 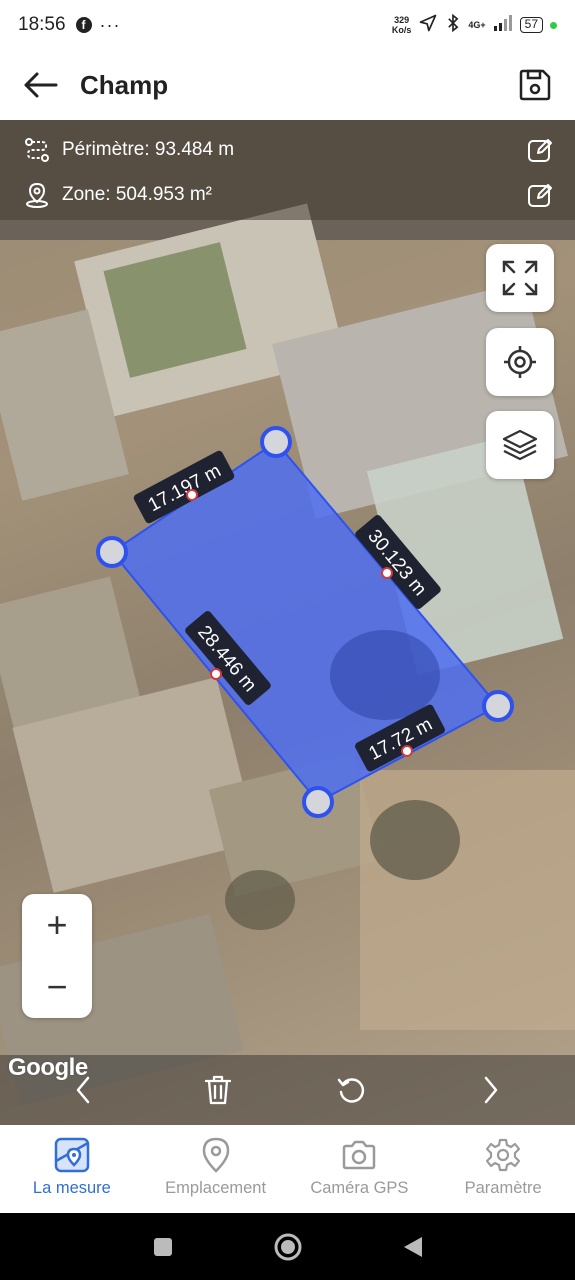 I want to click on save-button, so click(x=535, y=85).